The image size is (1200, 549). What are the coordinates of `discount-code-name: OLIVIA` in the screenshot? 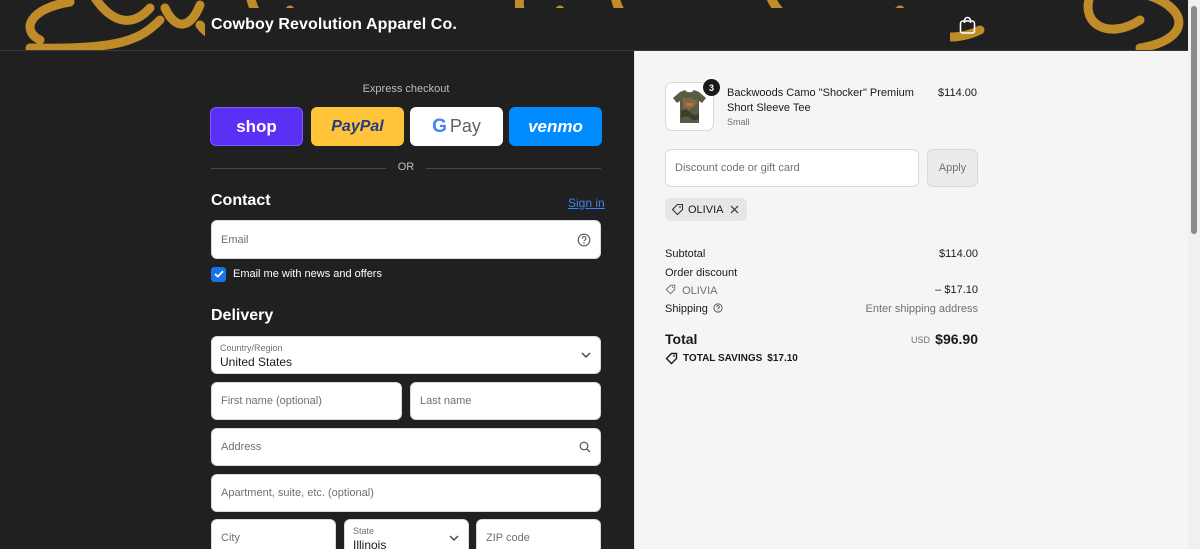 It's located at (700, 291).